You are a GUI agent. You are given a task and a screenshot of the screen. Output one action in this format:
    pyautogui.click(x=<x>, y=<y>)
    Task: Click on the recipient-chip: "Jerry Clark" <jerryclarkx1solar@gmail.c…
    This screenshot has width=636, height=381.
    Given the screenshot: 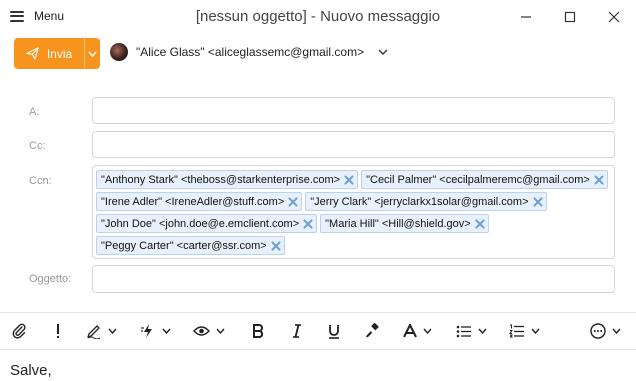 What is the action you would take?
    pyautogui.click(x=426, y=201)
    